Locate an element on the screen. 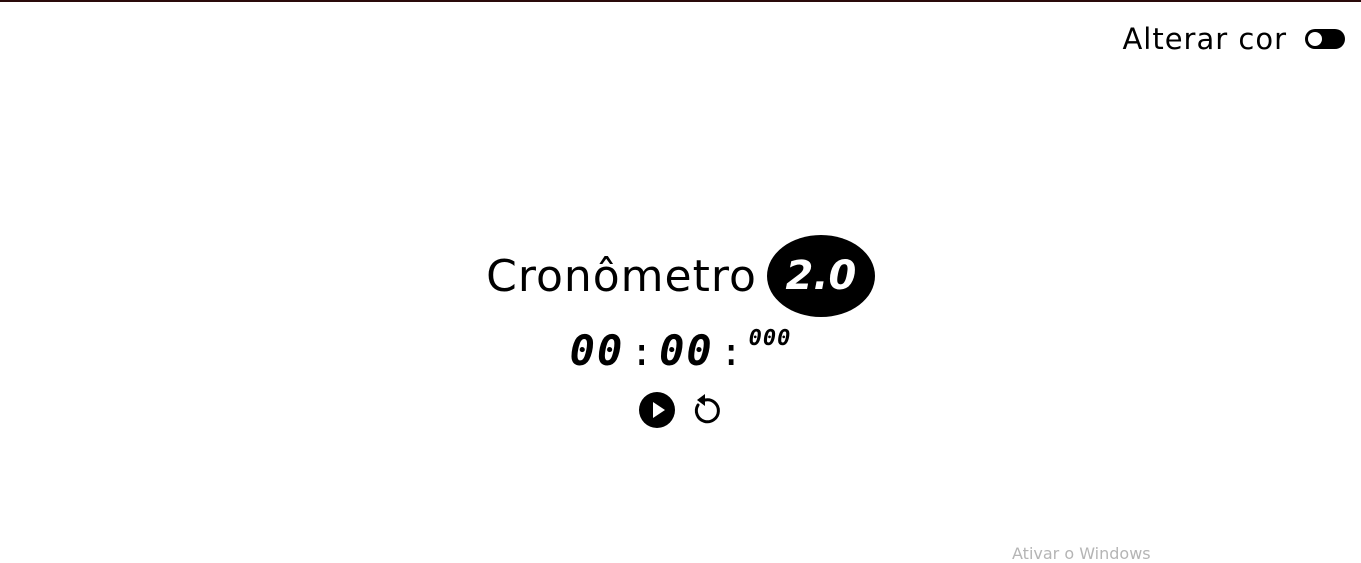 Image resolution: width=1361 pixels, height=563 pixels. top-border is located at coordinates (680, 1).